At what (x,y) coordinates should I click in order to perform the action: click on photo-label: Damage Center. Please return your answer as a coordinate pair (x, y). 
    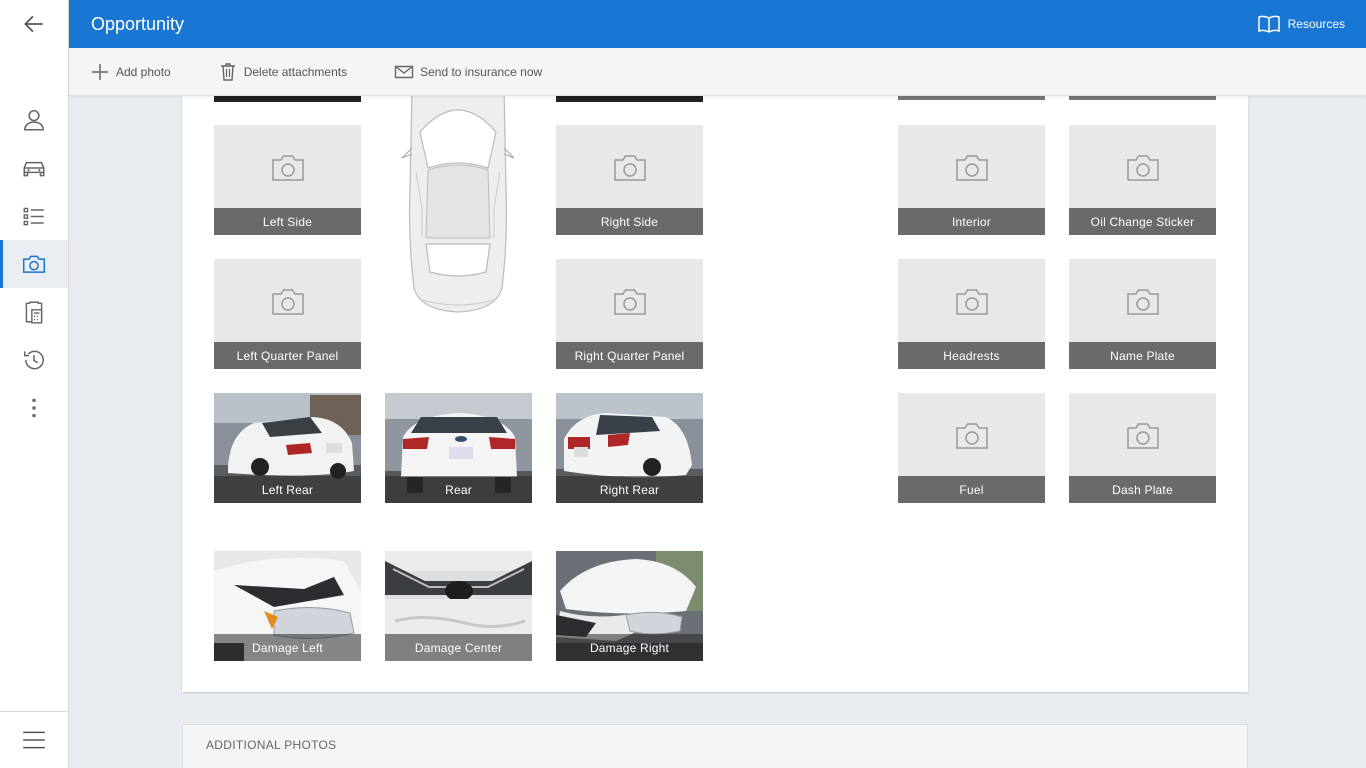
    Looking at the image, I should click on (458, 647).